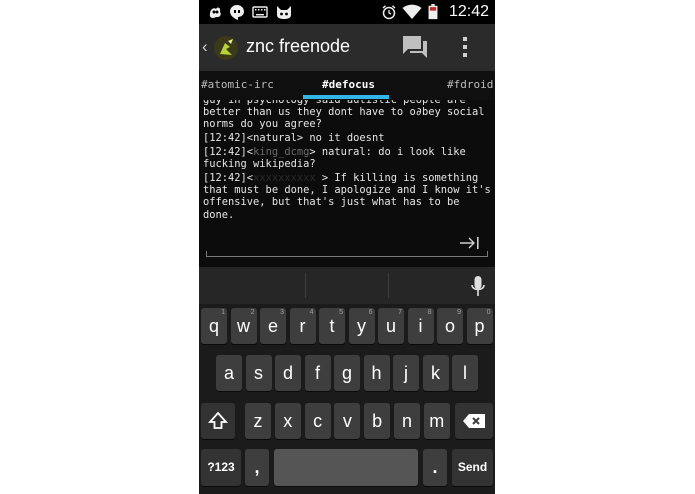  I want to click on key-hint: 0, so click(488, 312).